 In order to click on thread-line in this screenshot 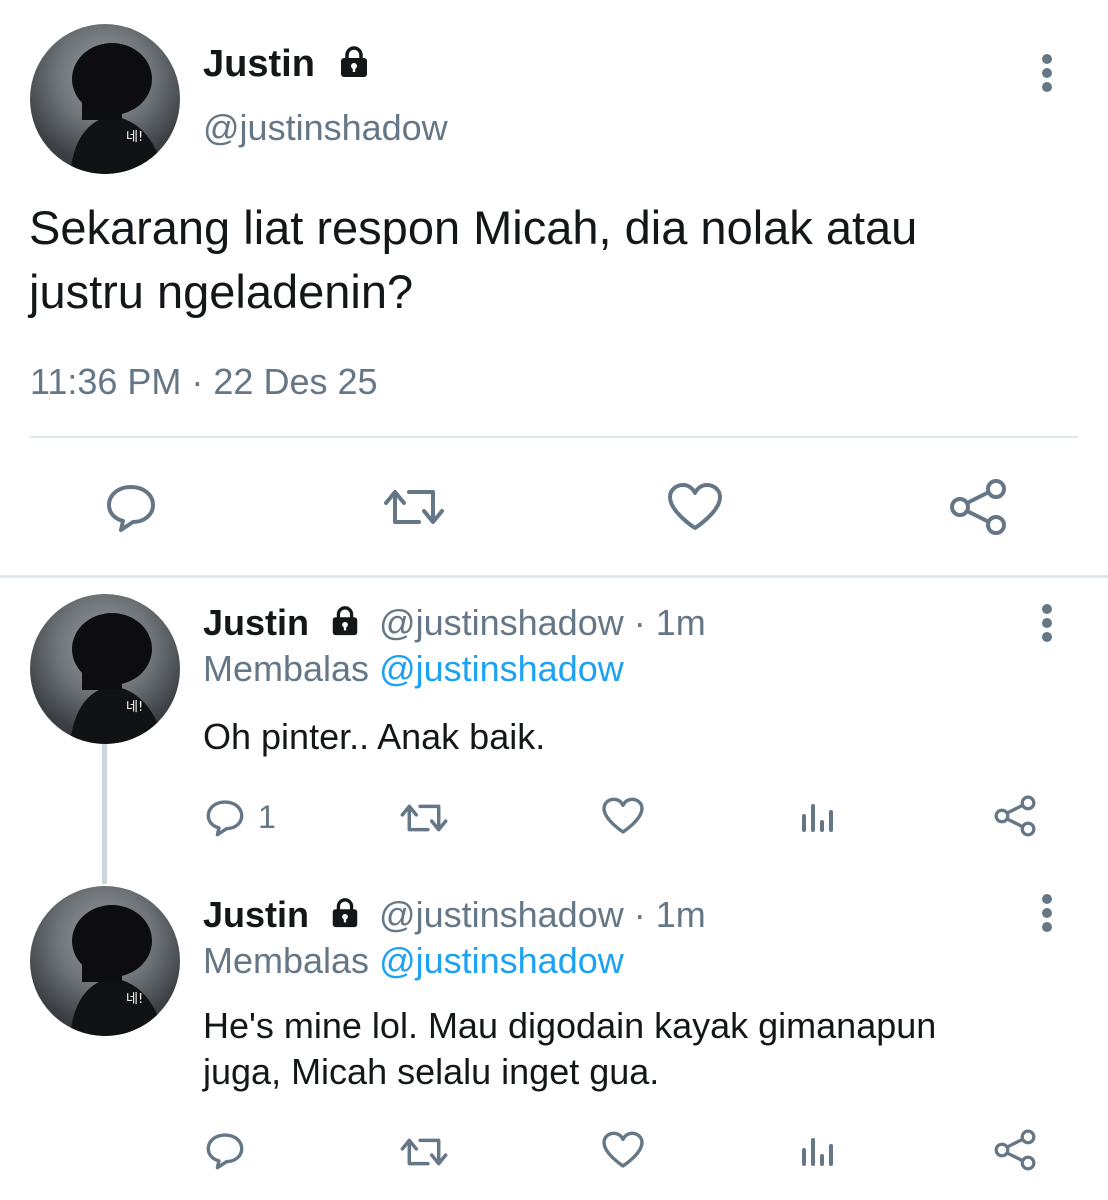, I will do `click(104, 814)`.